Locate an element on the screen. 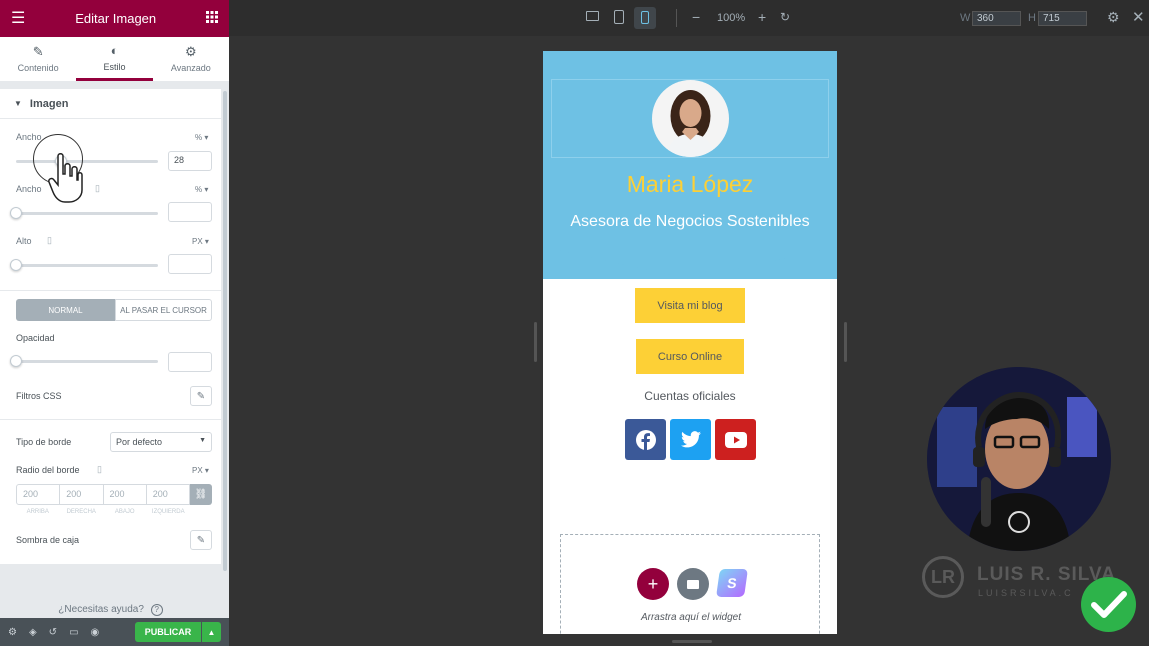 The width and height of the screenshot is (1149, 646). radius-side-label: IZQUIERDA is located at coordinates (168, 512).